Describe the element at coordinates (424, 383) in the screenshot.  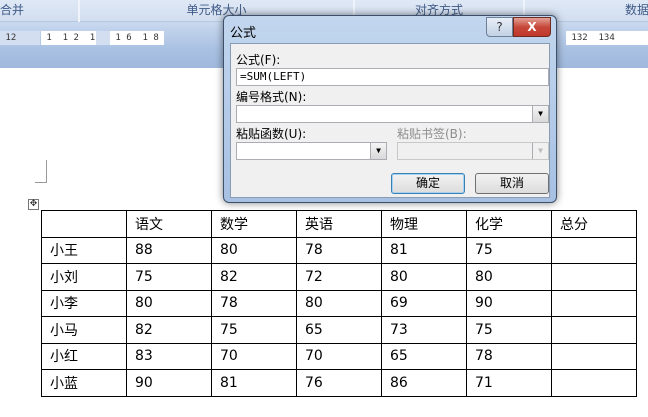
I see `score-cell: 86` at that location.